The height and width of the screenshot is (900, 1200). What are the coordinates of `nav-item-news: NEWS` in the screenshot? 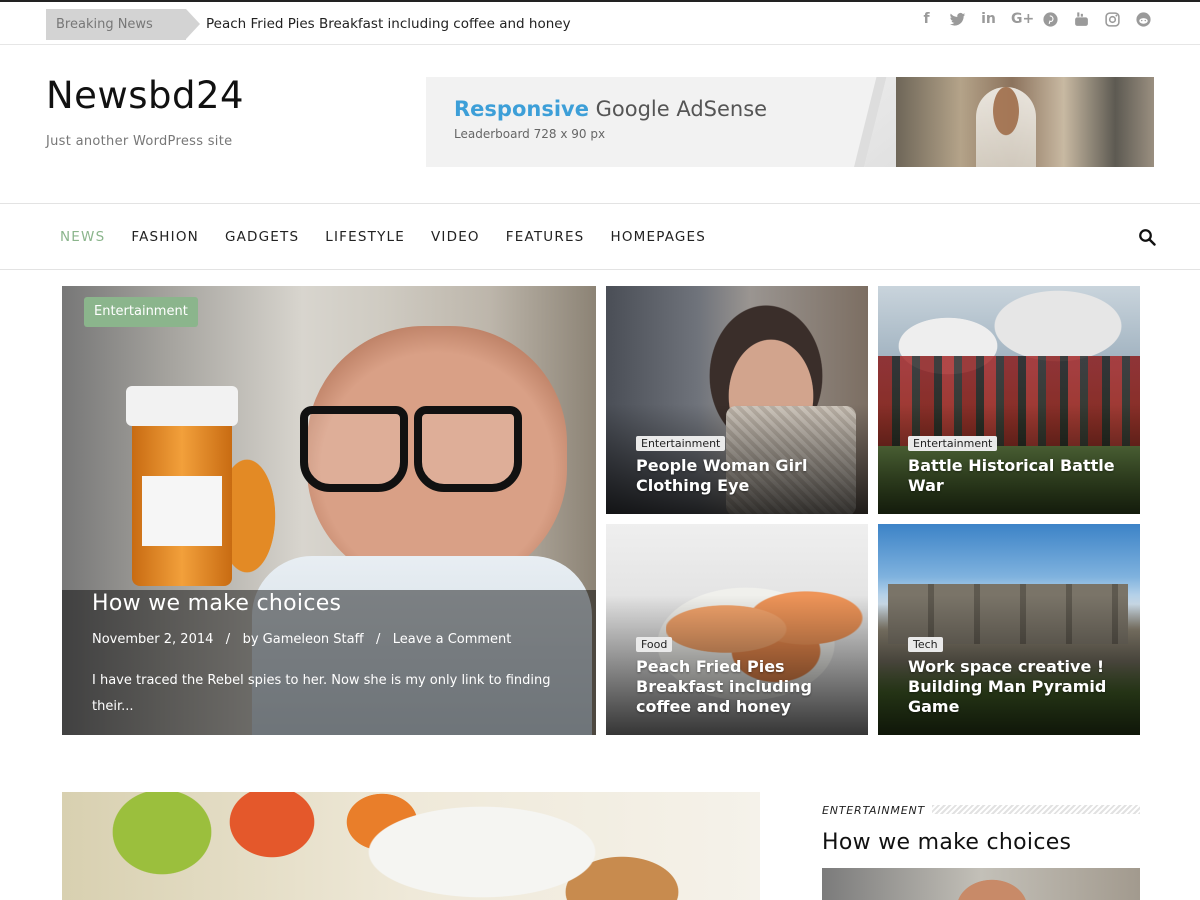 It's located at (82, 237).